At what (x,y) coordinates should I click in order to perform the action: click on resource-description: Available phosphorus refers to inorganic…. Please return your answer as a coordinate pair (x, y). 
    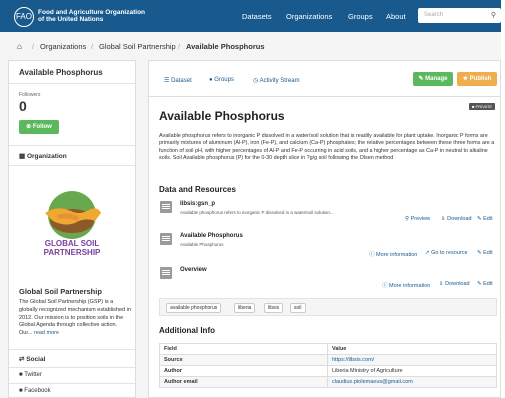
    Looking at the image, I should click on (257, 212).